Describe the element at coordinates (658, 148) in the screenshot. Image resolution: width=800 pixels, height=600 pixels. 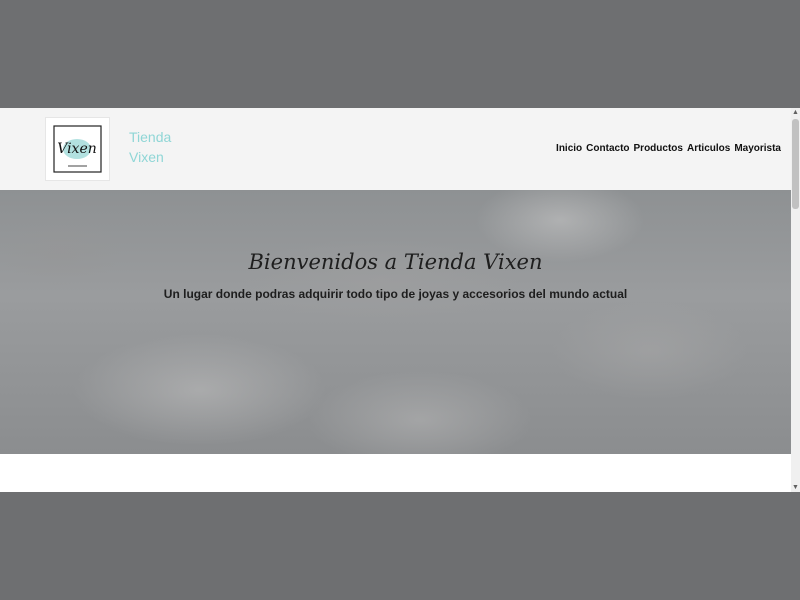
I see `nav-productos: Productos` at that location.